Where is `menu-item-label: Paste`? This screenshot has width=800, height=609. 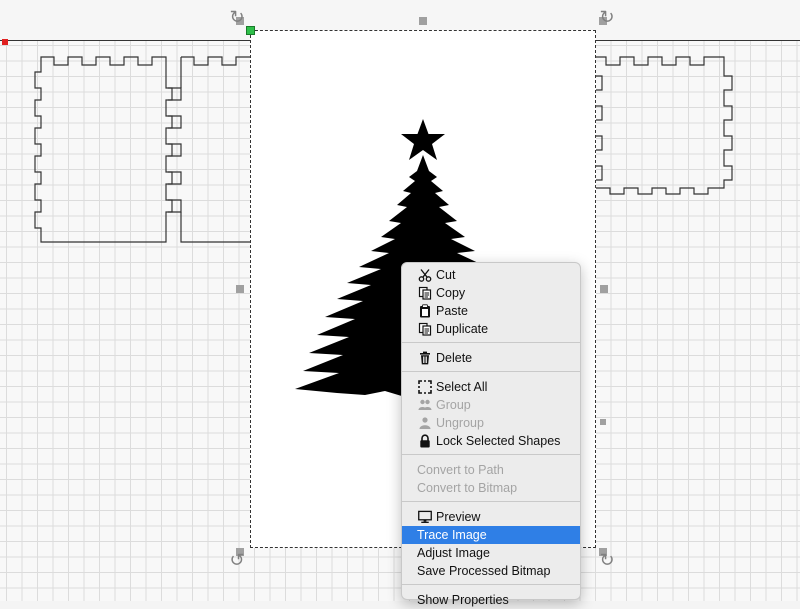 menu-item-label: Paste is located at coordinates (452, 311).